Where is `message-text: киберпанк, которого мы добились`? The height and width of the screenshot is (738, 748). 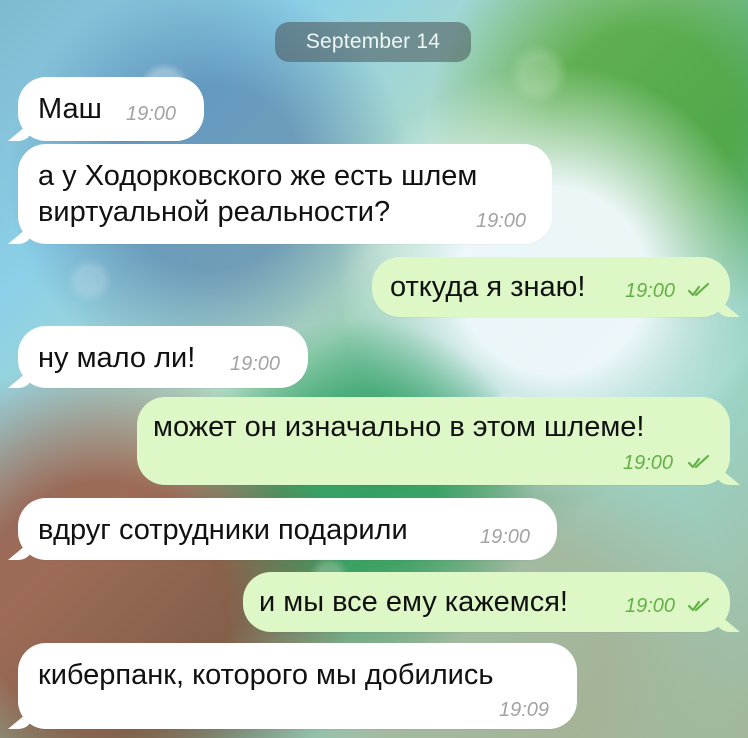 message-text: киберпанк, которого мы добились is located at coordinates (266, 675).